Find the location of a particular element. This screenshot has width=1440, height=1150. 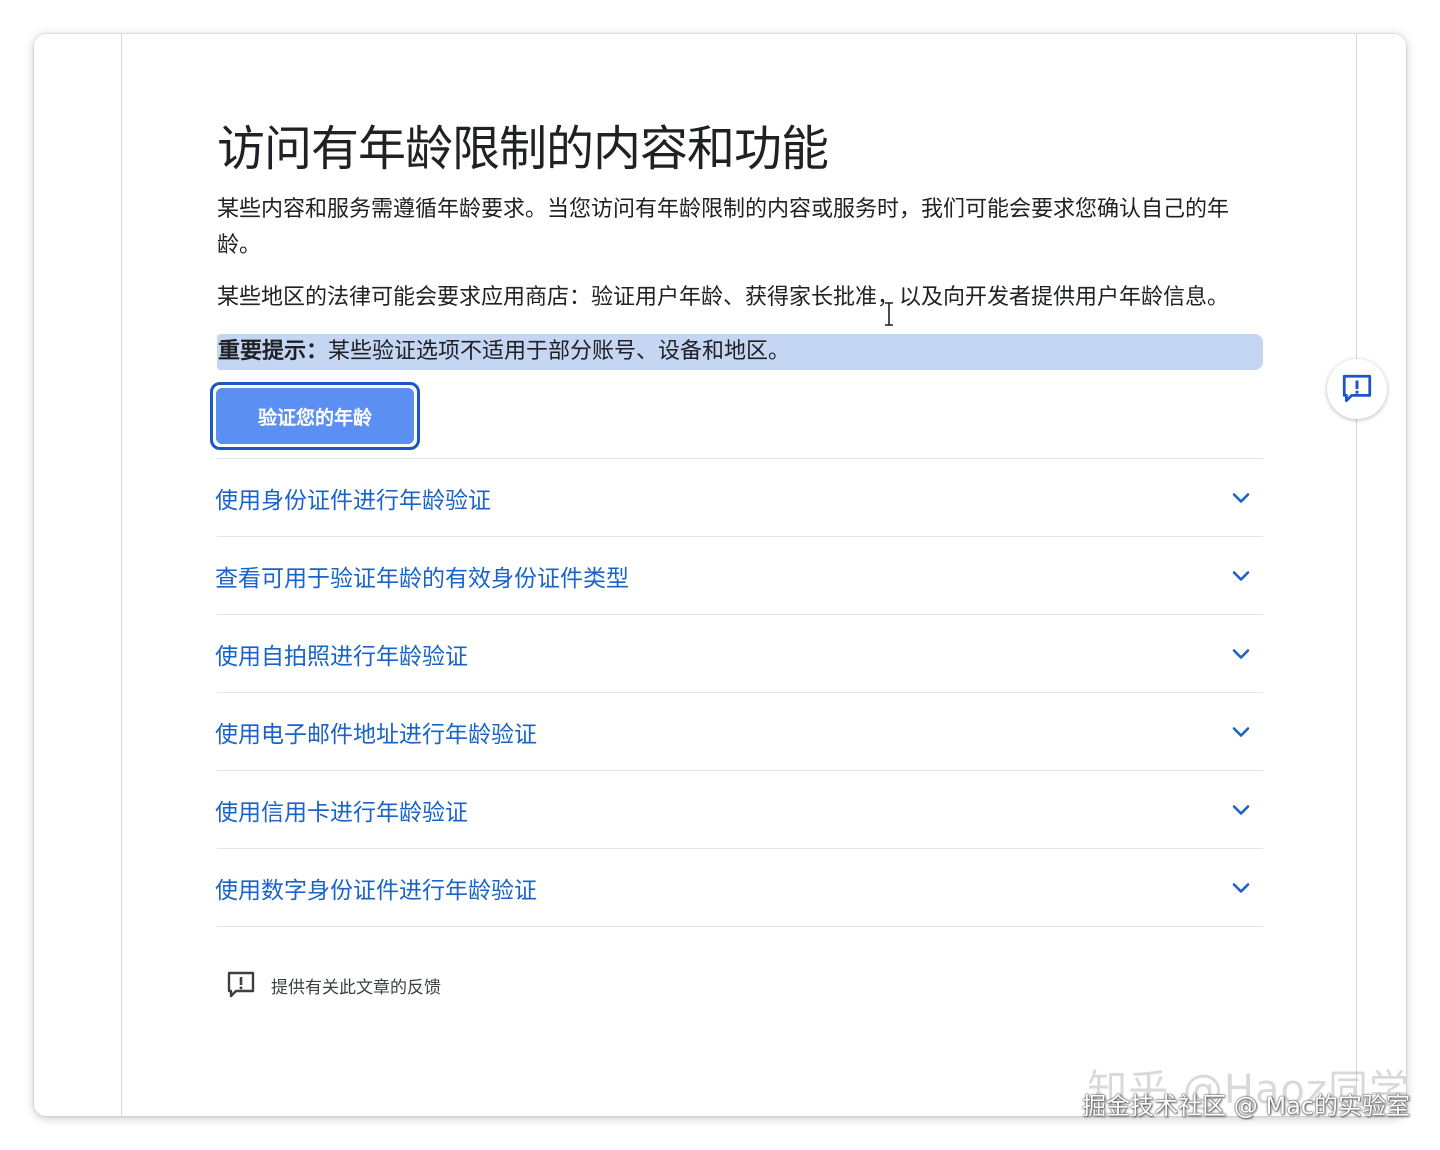

verify-age-button: 验证您的年龄 is located at coordinates (315, 416).